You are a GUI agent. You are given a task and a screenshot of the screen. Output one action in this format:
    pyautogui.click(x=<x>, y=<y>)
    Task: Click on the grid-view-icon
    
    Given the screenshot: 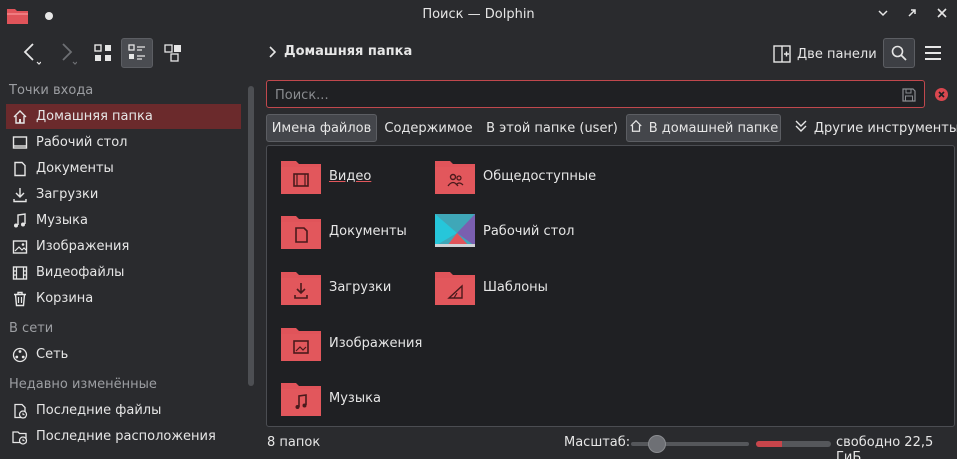 What is the action you would take?
    pyautogui.click(x=102, y=52)
    